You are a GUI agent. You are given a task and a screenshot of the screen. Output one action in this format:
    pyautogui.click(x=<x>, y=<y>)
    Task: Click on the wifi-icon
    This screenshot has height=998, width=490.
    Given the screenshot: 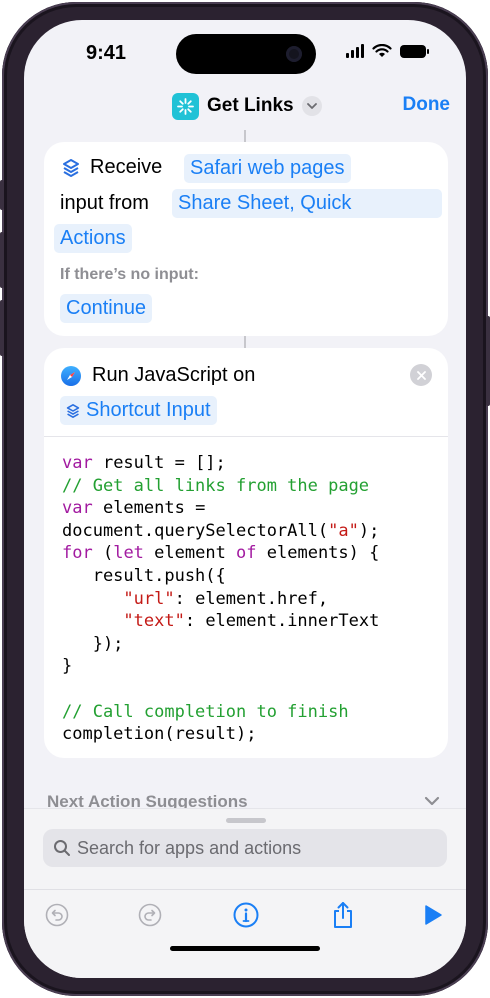 What is the action you would take?
    pyautogui.click(x=382, y=50)
    